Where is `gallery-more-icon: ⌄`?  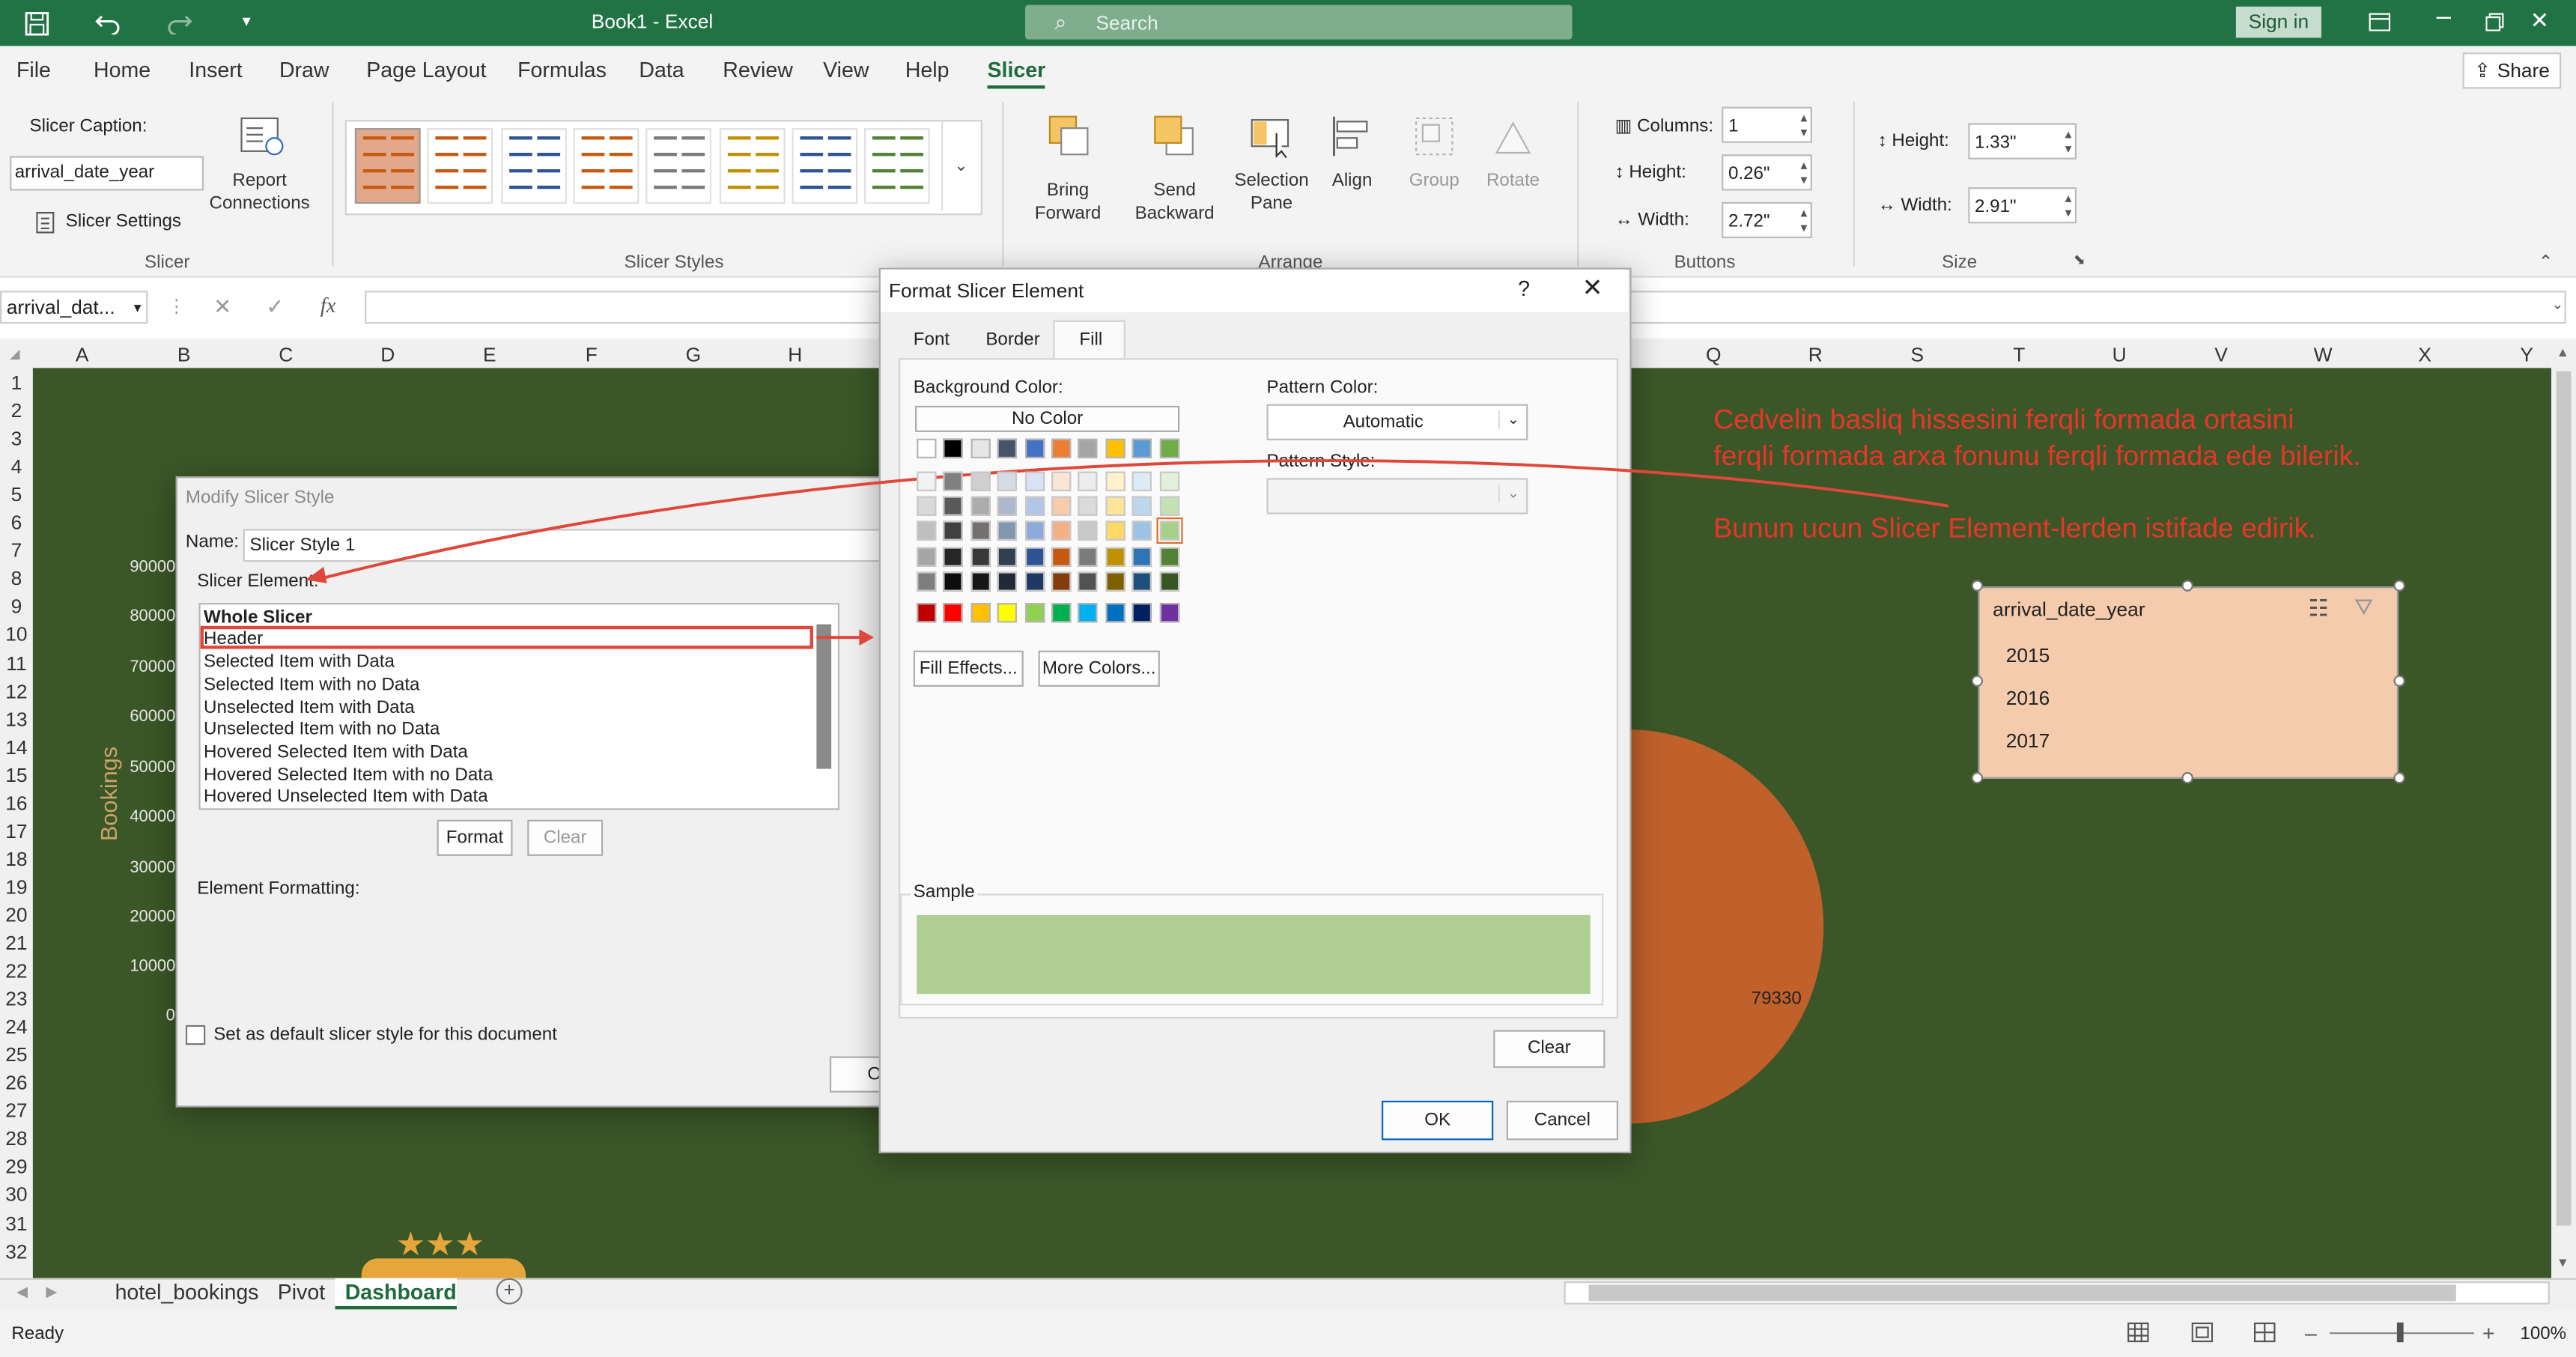
gallery-more-icon: ⌄ is located at coordinates (960, 165).